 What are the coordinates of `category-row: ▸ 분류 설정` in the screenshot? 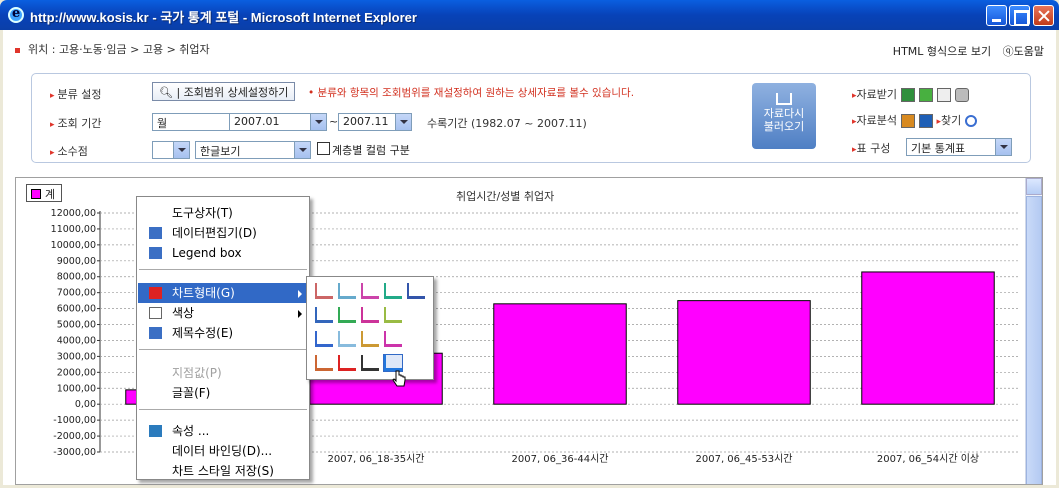 It's located at (95, 94).